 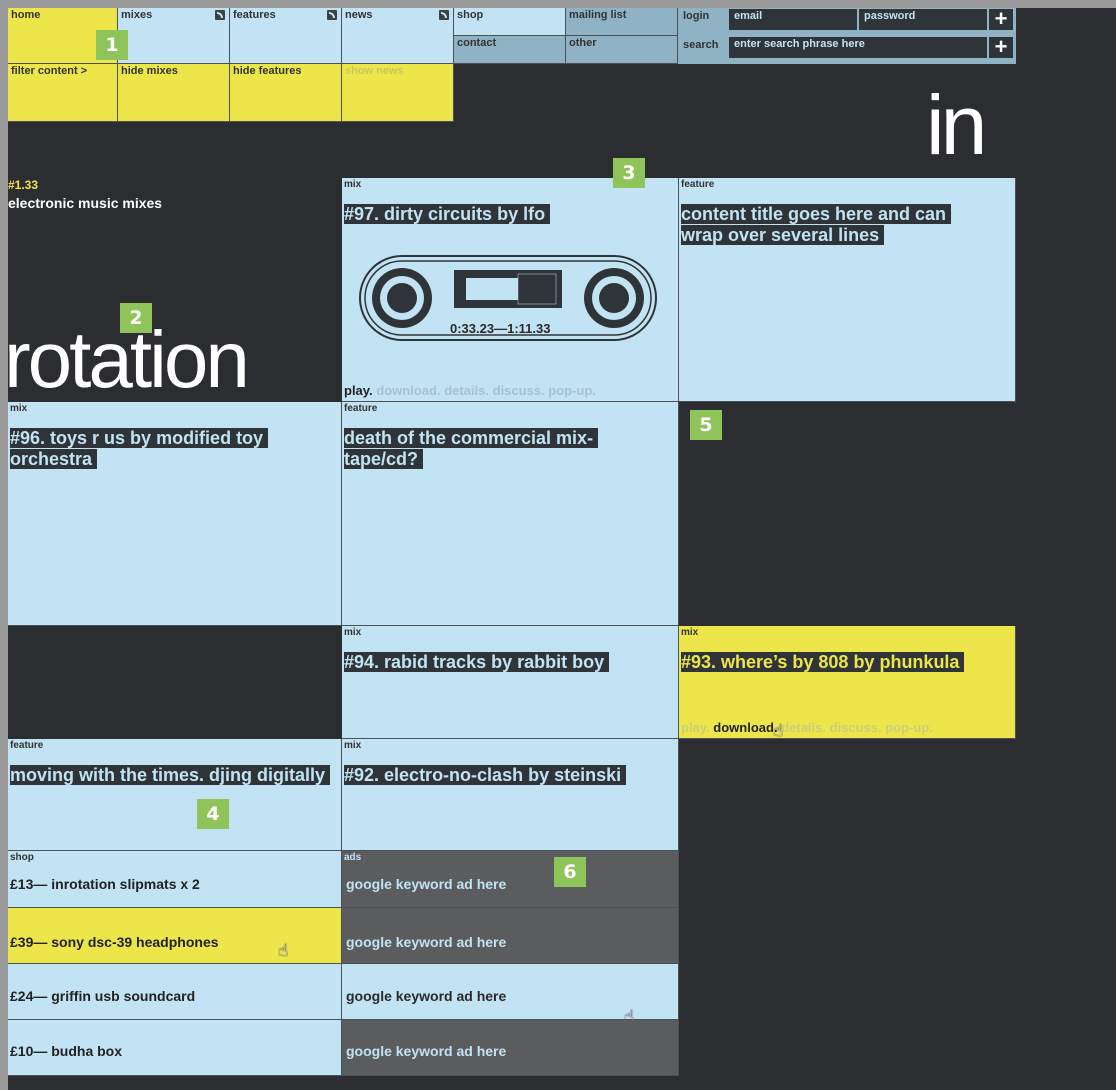 What do you see at coordinates (793, 19) in the screenshot?
I see `email-field: email` at bounding box center [793, 19].